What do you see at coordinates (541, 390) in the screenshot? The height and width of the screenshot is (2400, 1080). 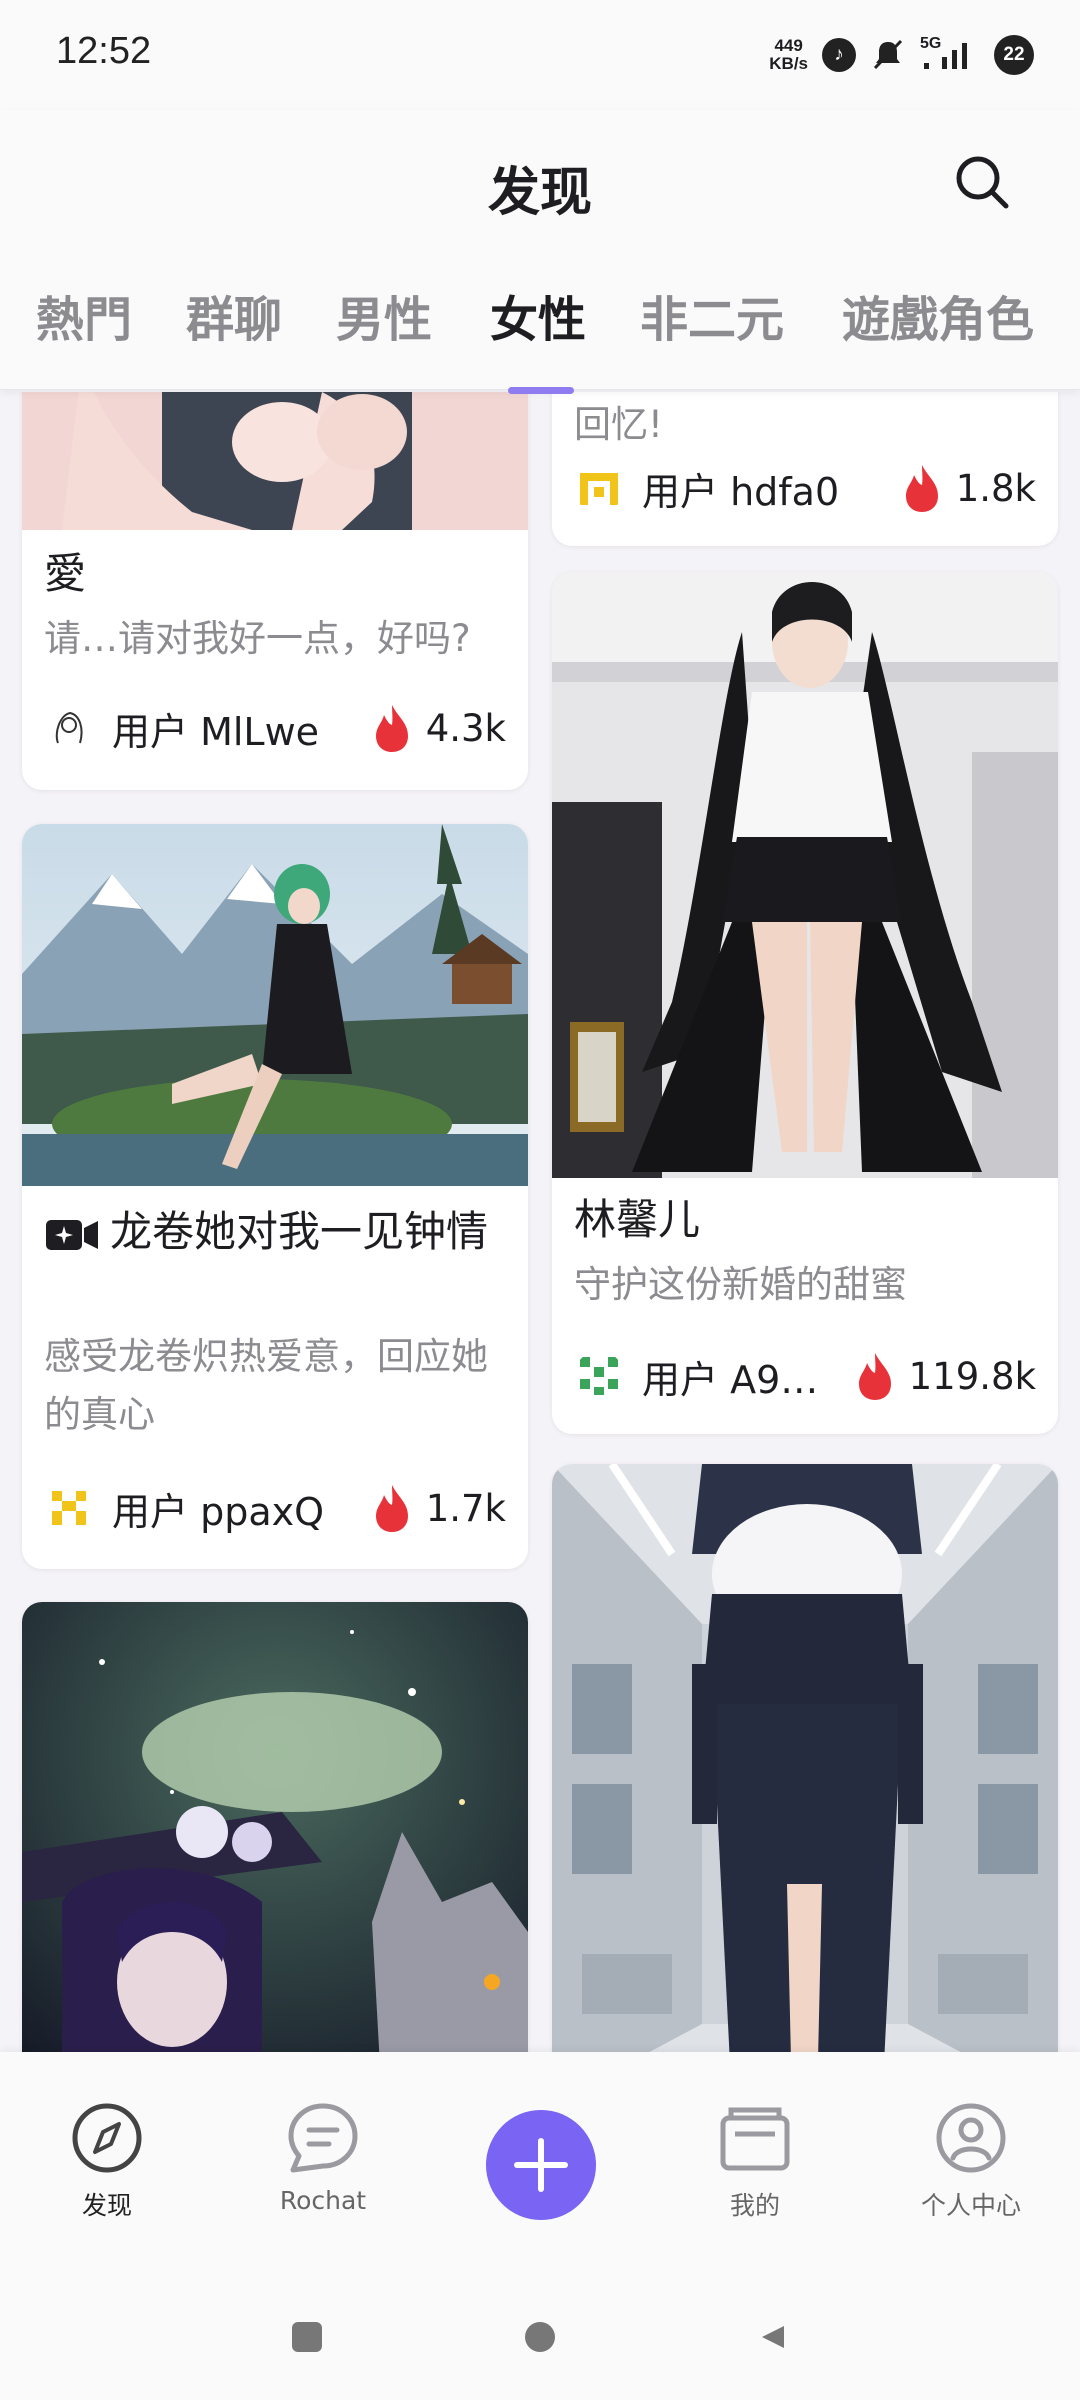 I see `tab-indicator` at bounding box center [541, 390].